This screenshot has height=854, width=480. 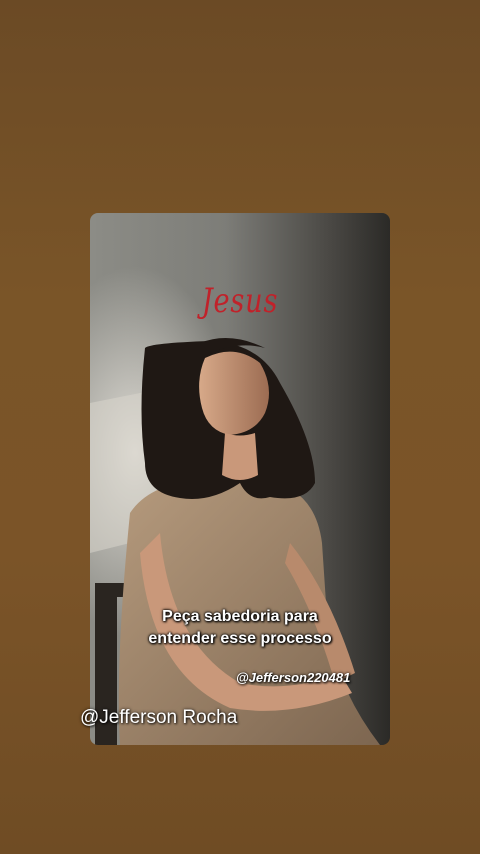 I want to click on watermark-handle: @Jefferson Rocha, so click(x=159, y=717).